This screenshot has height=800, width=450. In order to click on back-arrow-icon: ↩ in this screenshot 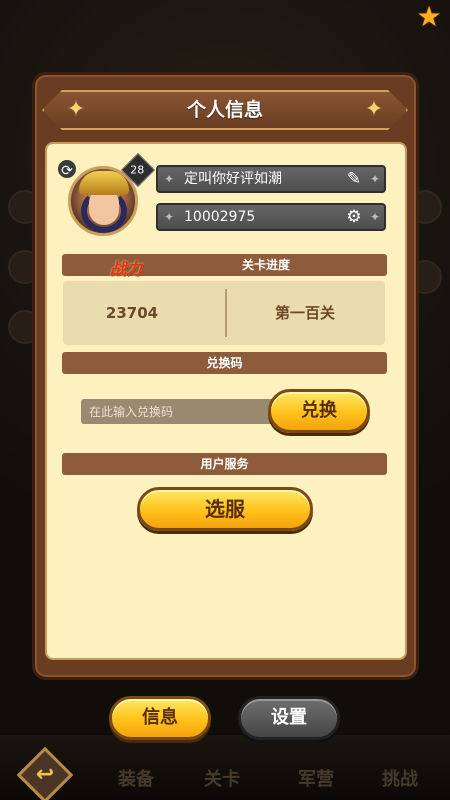, I will do `click(45, 775)`.